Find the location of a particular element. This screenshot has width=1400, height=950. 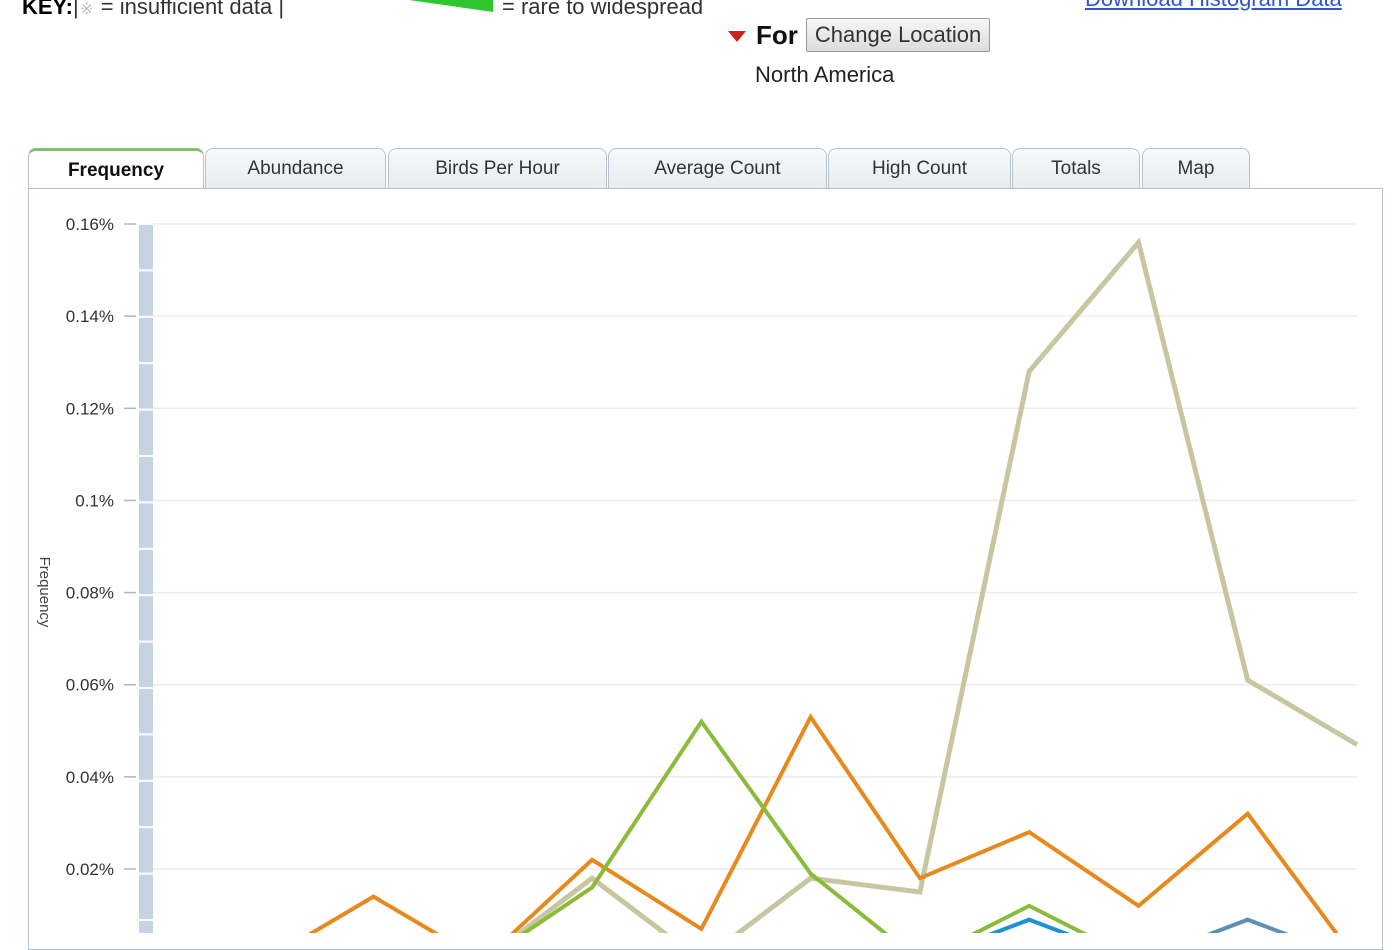

y-tick-label: 0.12% is located at coordinates (90, 408).